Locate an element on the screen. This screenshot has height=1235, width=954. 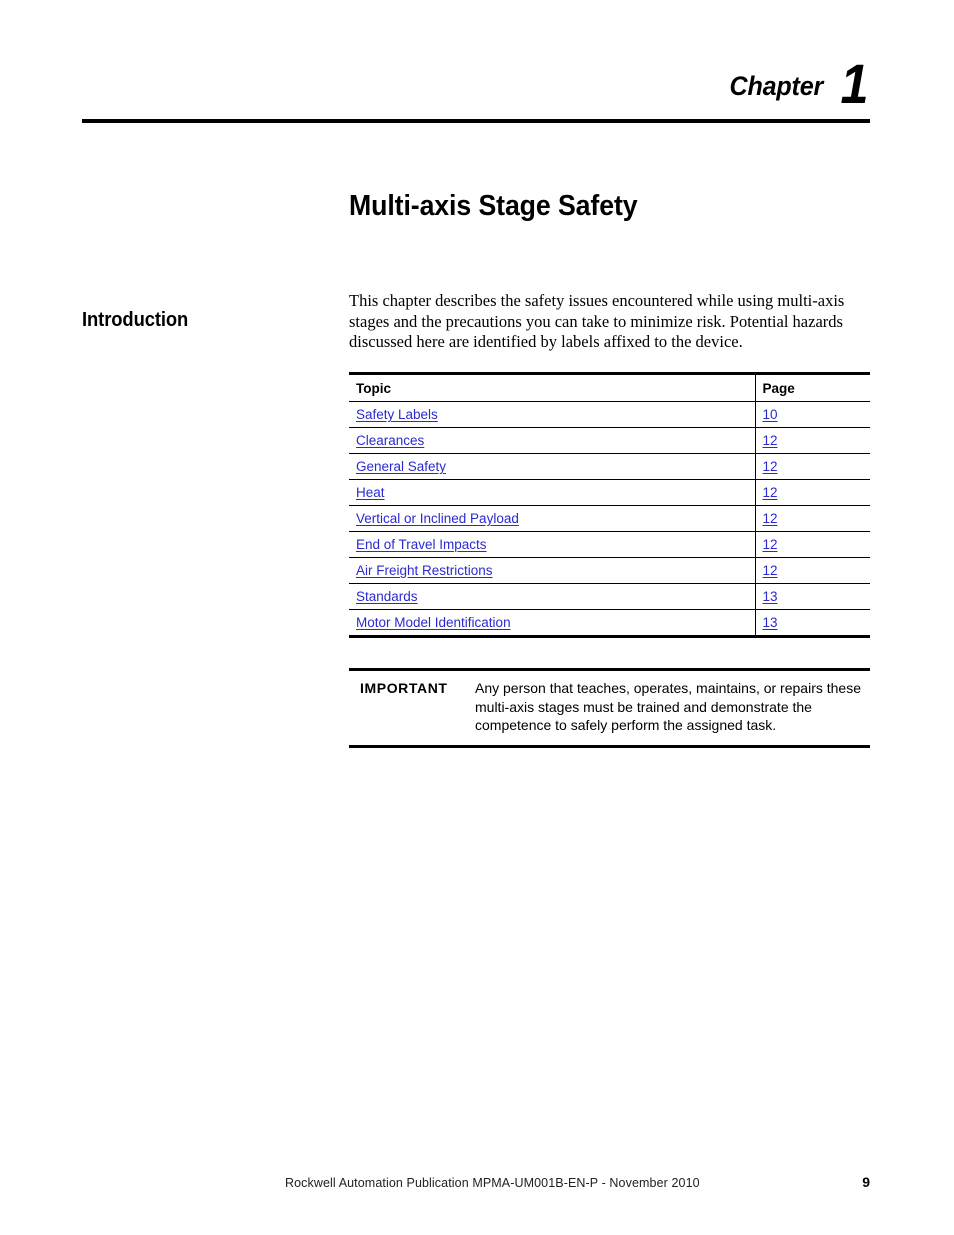
table-row: Heat 12 is located at coordinates (609, 492).